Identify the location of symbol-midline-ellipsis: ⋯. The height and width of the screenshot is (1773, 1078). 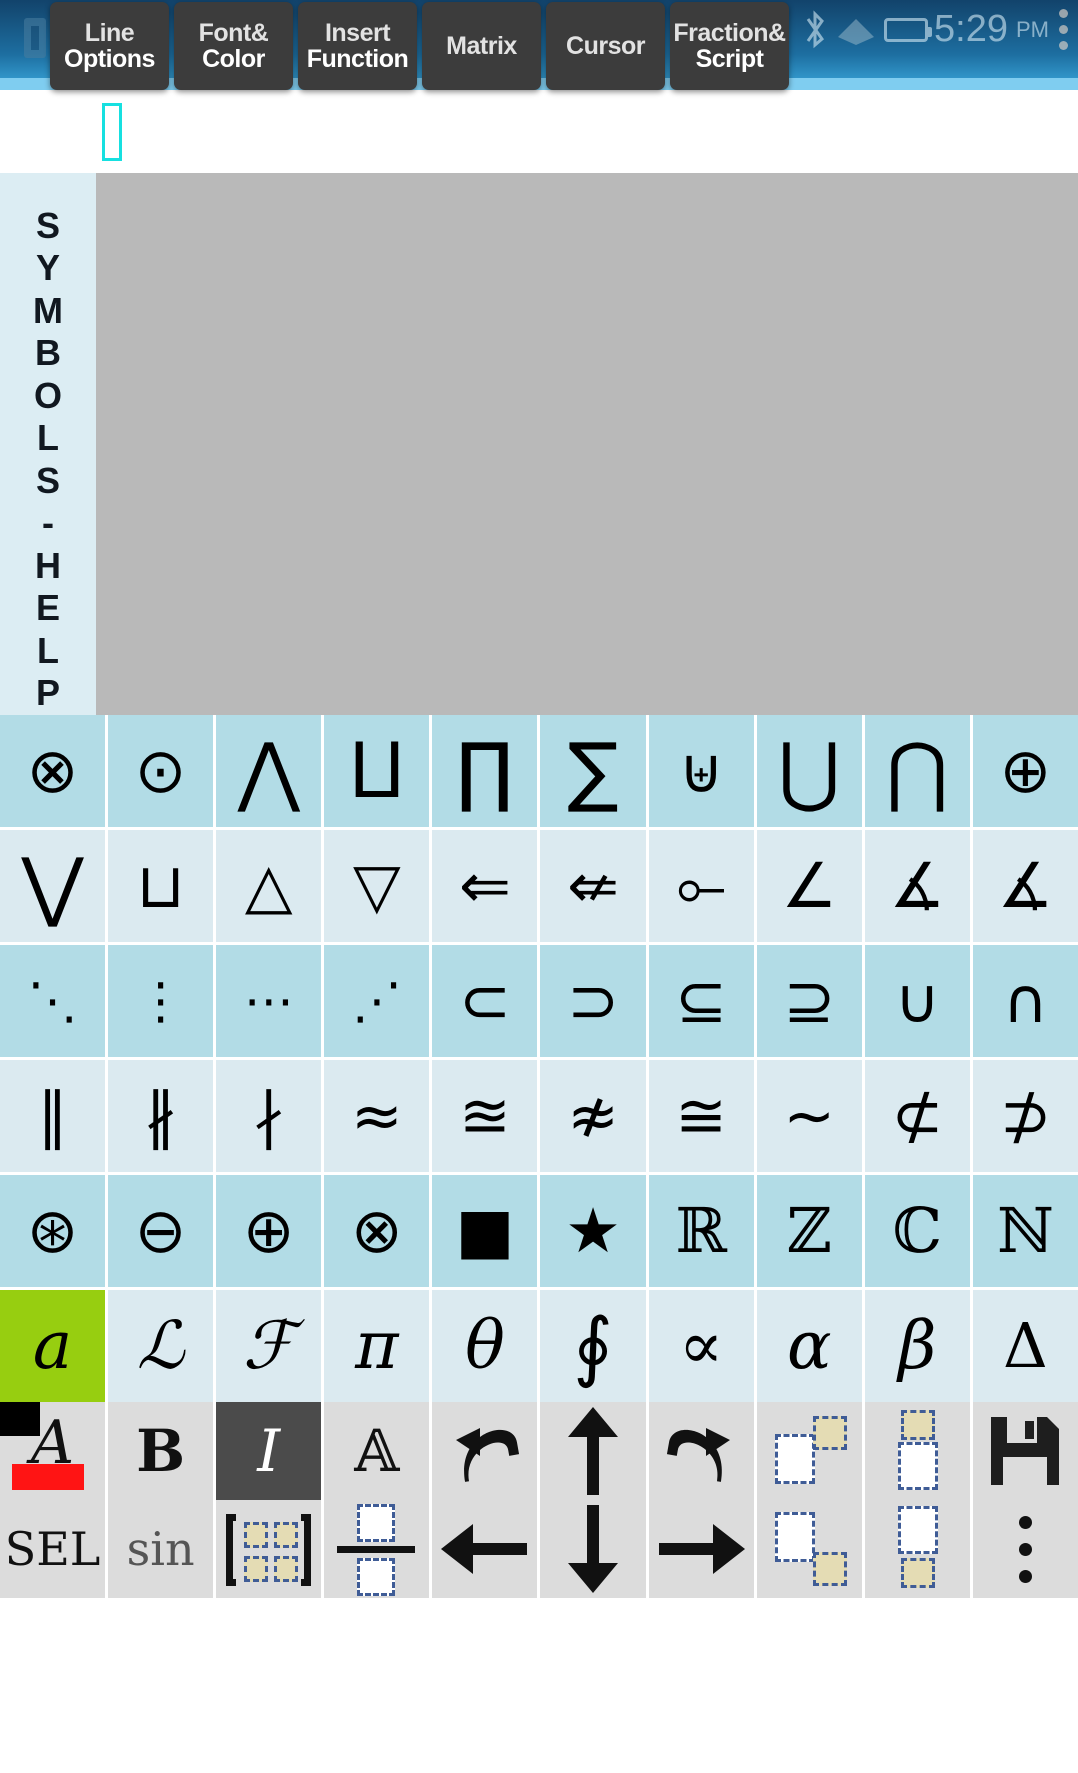
(269, 1001).